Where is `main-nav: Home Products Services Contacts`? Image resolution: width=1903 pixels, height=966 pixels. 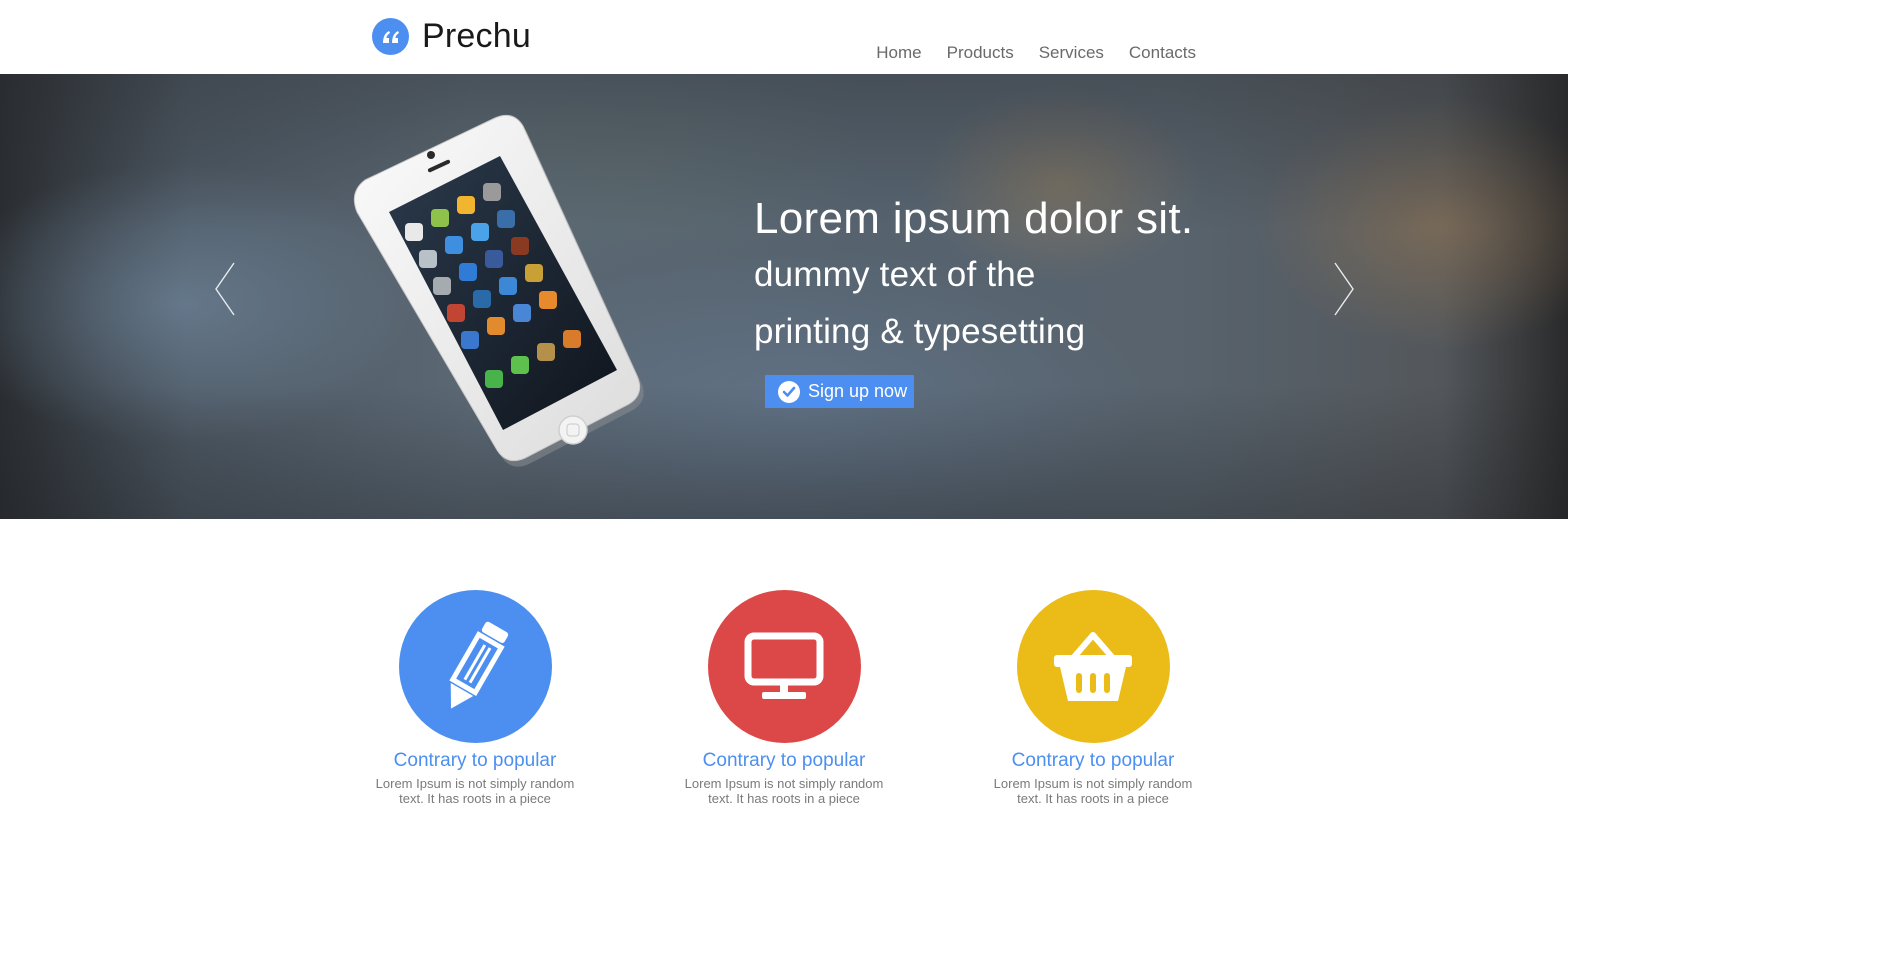
main-nav: Home Products Services Contacts is located at coordinates (1023, 53).